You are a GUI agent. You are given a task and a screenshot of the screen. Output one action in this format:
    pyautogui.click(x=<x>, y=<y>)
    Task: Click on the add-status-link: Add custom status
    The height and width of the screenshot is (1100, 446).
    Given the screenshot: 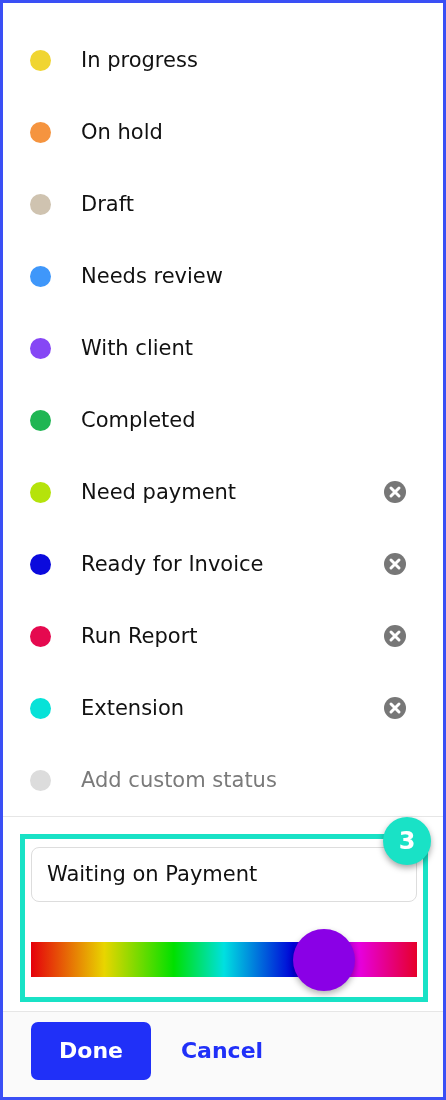 What is the action you would take?
    pyautogui.click(x=248, y=780)
    